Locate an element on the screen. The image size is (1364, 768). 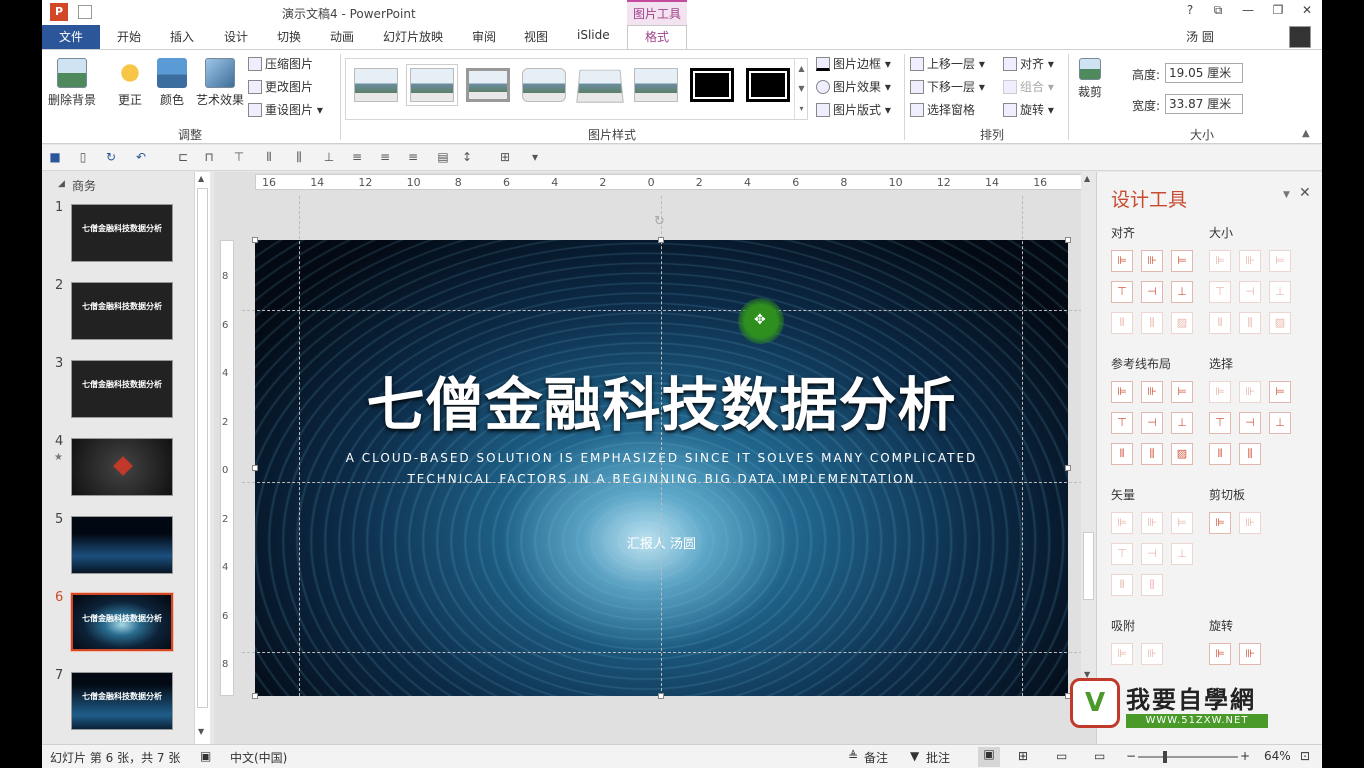
change-picture-button: 更改图片 is located at coordinates (280, 88).